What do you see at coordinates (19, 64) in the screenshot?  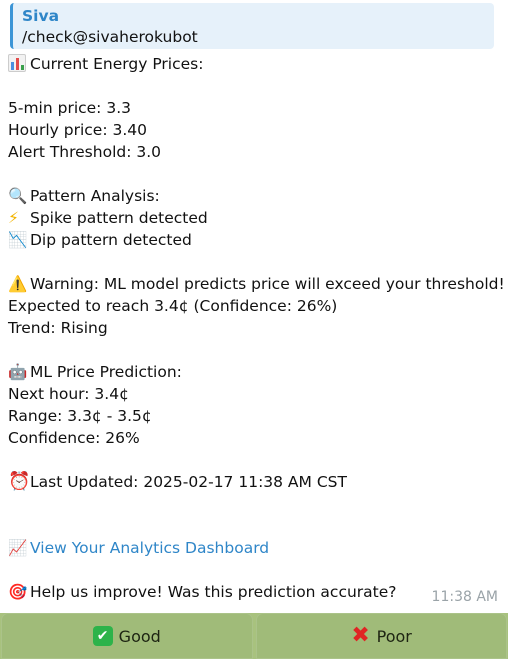 I see `bar-chart-icon` at bounding box center [19, 64].